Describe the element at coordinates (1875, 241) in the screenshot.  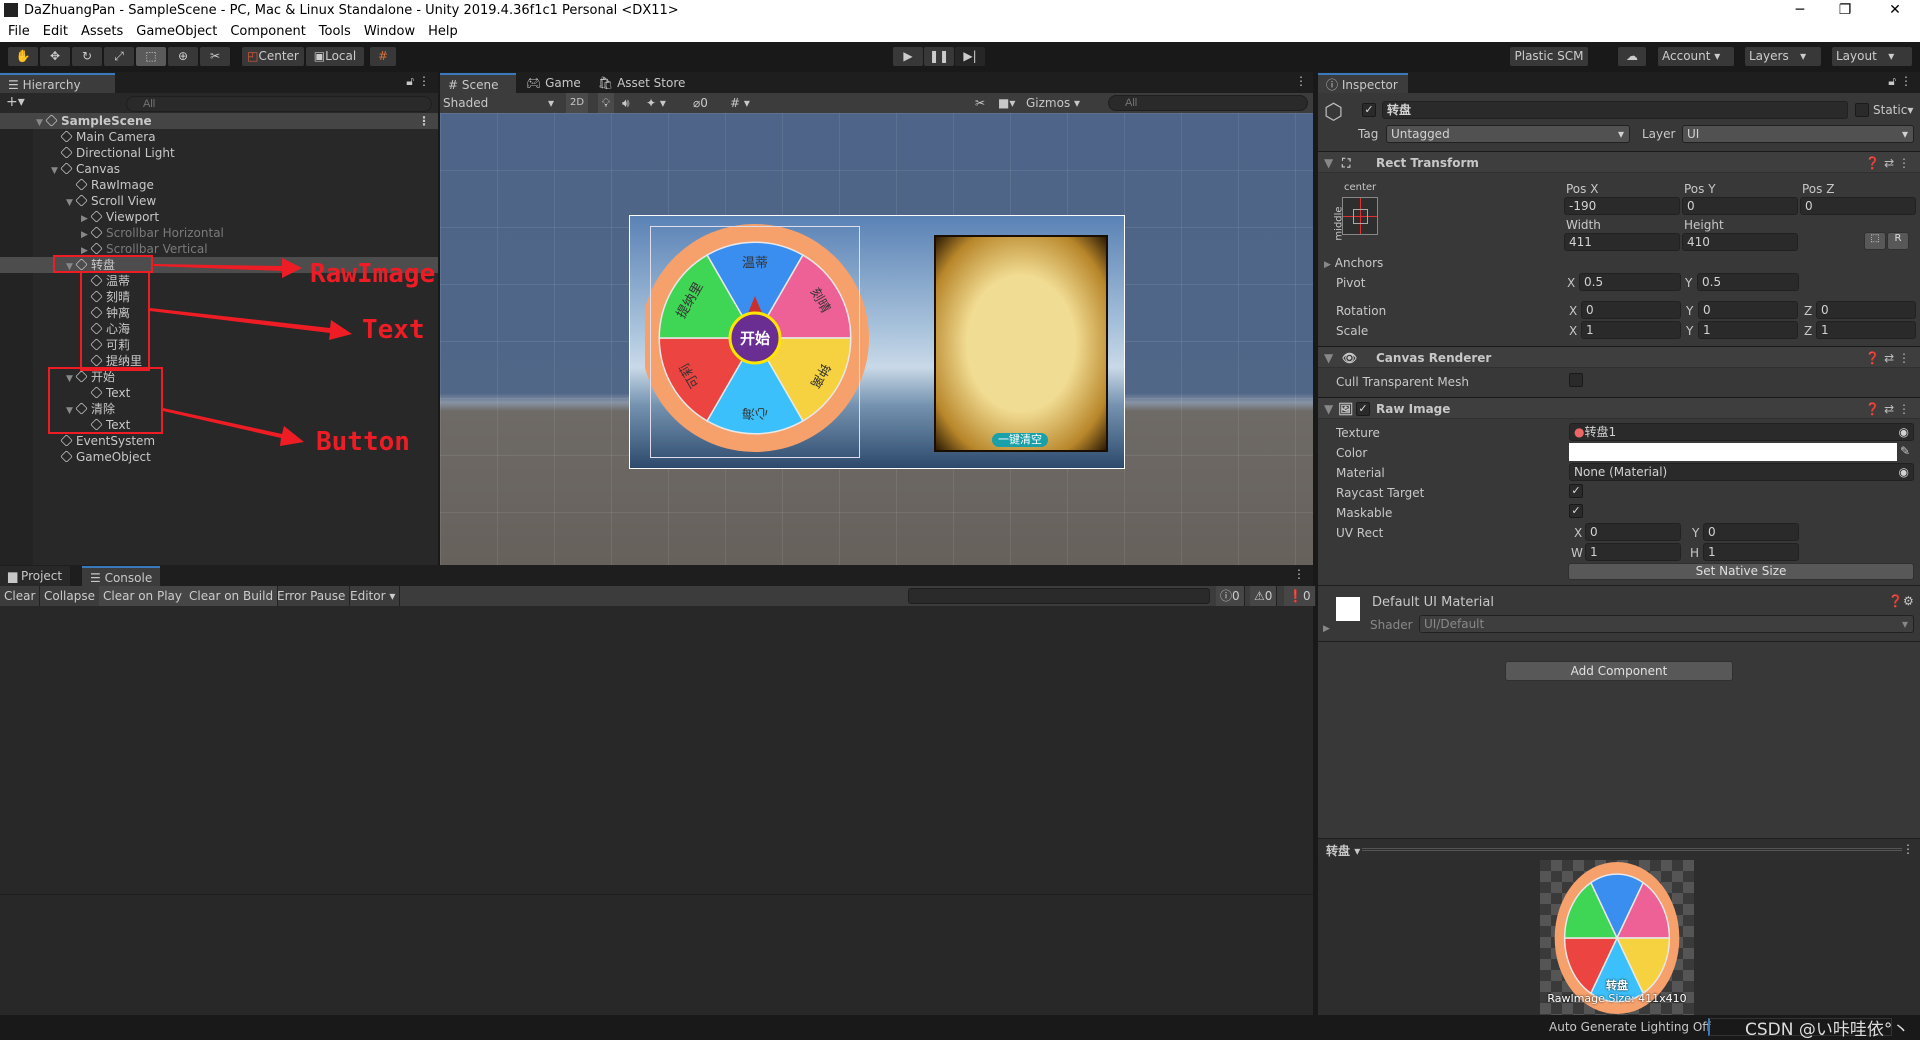
I see `blueprint-mode-button: ⬚` at that location.